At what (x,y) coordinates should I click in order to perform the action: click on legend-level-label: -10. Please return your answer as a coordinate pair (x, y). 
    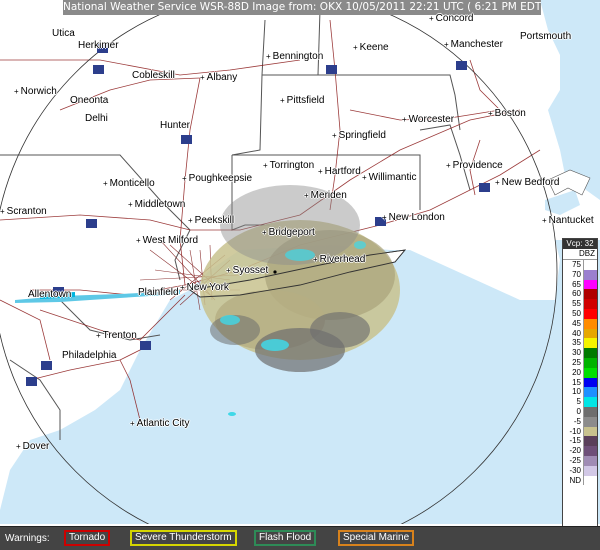
    Looking at the image, I should click on (575, 431).